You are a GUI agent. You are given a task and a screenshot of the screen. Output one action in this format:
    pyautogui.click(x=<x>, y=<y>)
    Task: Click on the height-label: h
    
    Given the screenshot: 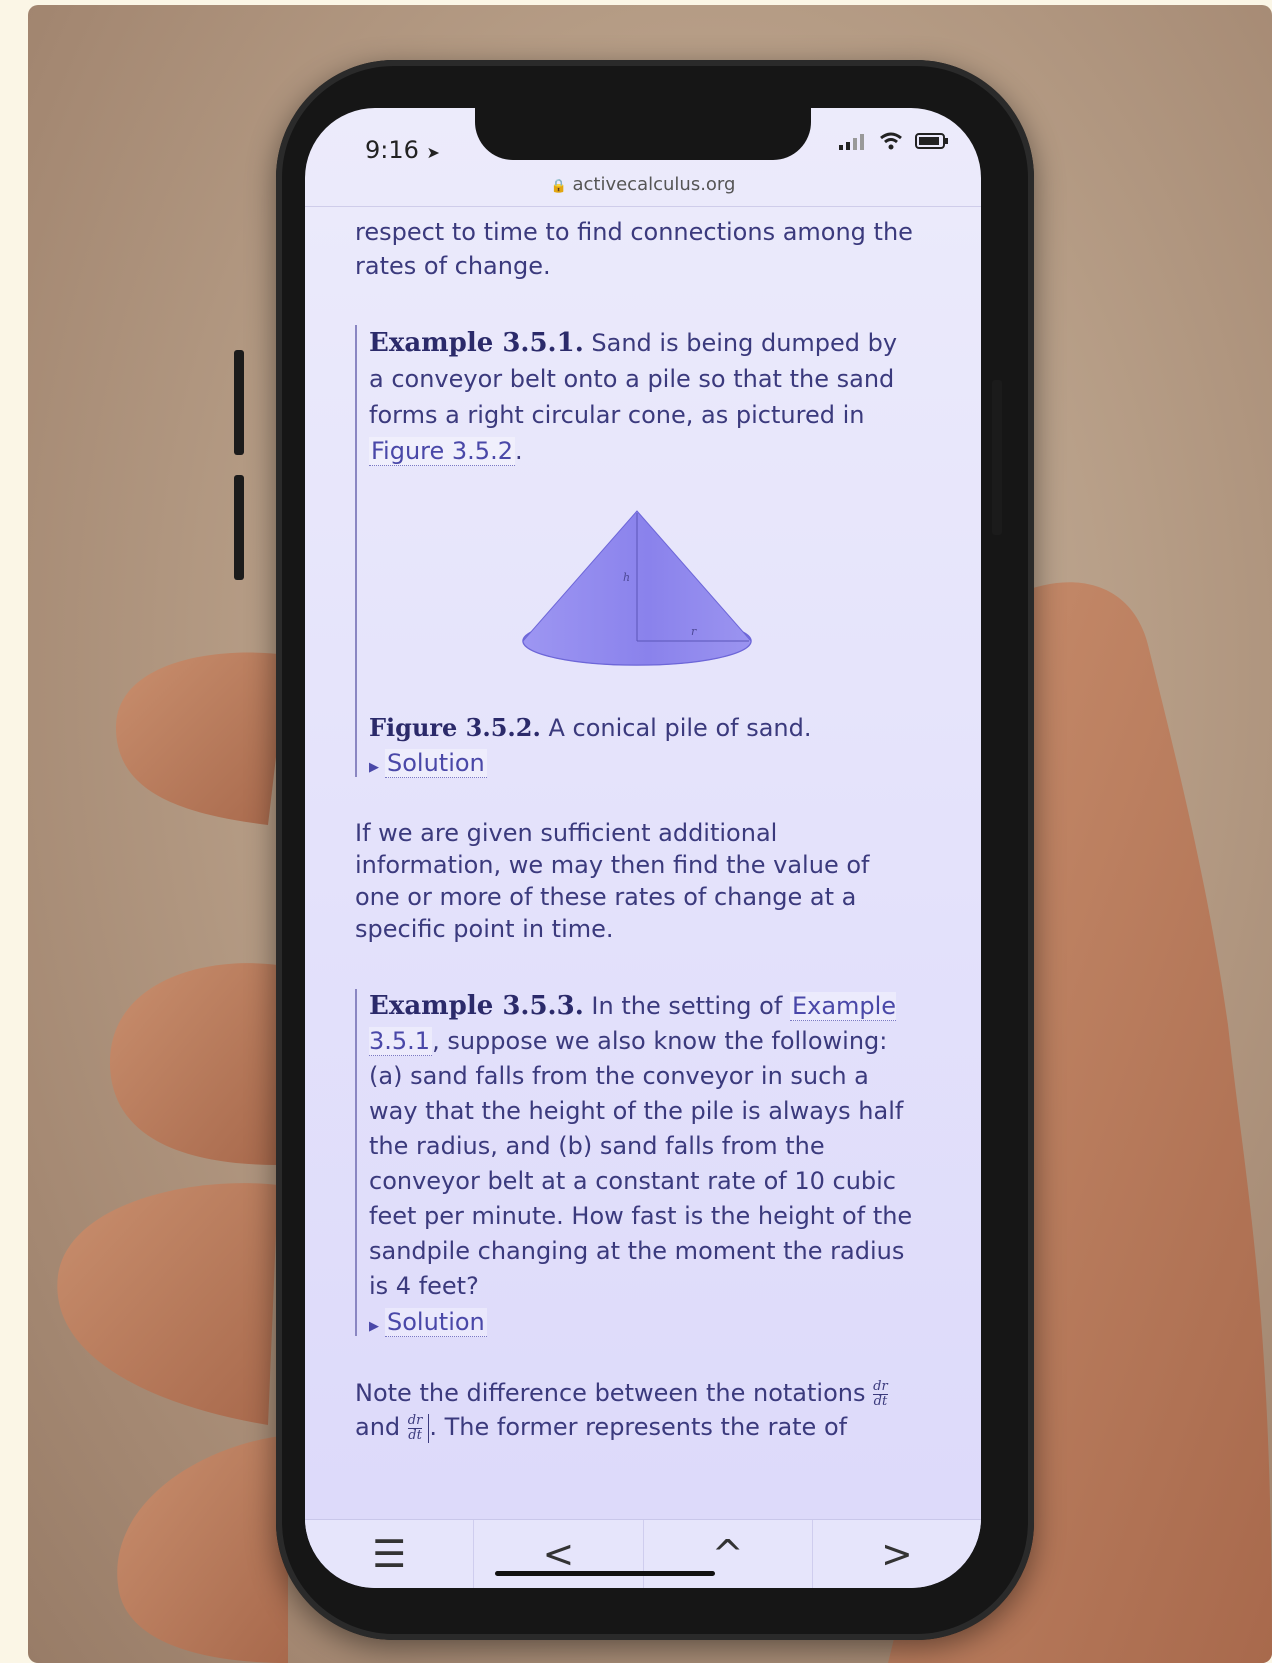 What is the action you would take?
    pyautogui.click(x=626, y=577)
    